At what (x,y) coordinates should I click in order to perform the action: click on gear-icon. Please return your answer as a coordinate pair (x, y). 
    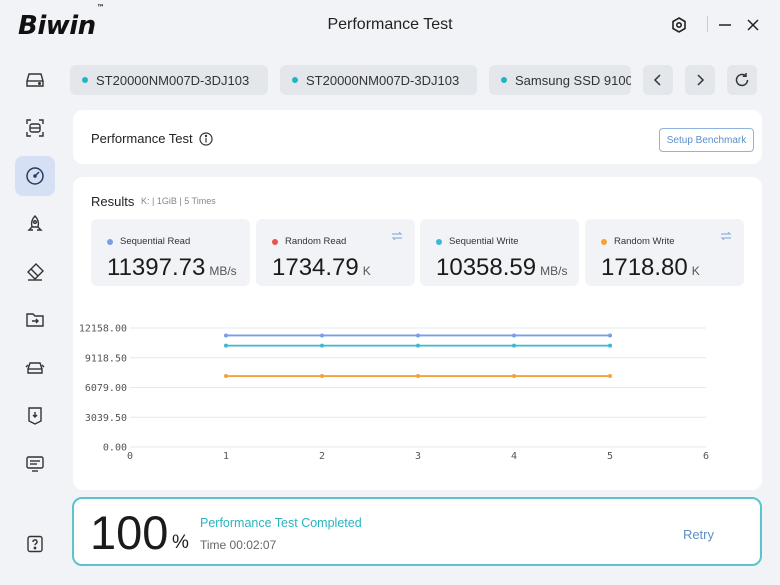
    Looking at the image, I should click on (679, 25).